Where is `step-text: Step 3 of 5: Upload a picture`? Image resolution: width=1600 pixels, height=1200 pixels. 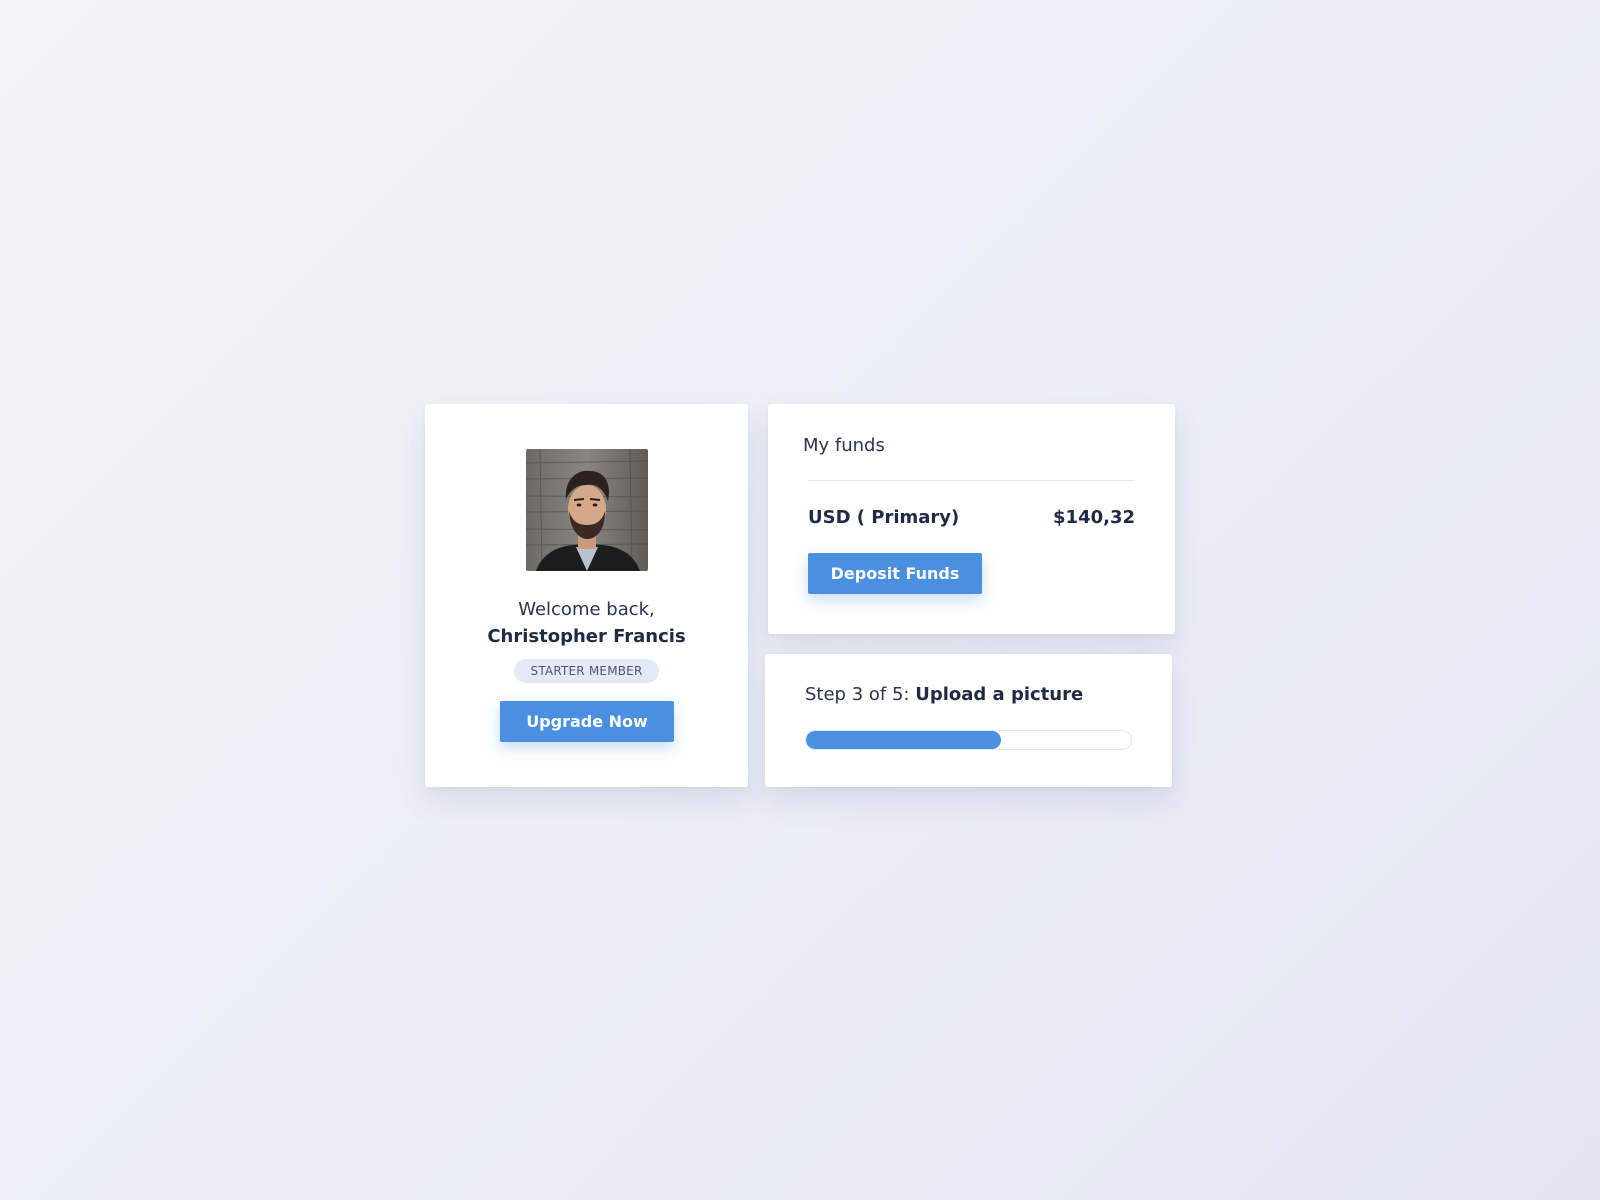 step-text: Step 3 of 5: Upload a picture is located at coordinates (944, 694).